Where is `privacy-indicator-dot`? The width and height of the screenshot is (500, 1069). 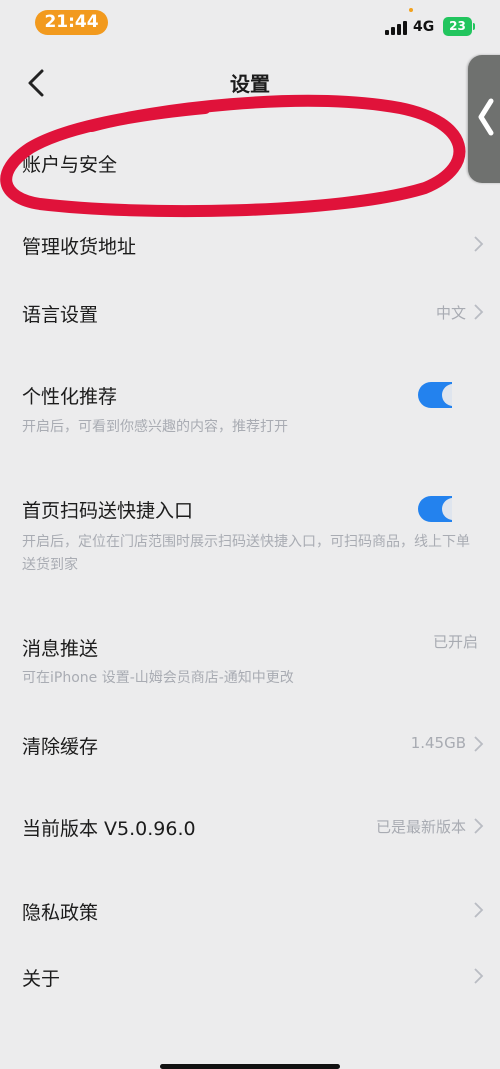 privacy-indicator-dot is located at coordinates (411, 10).